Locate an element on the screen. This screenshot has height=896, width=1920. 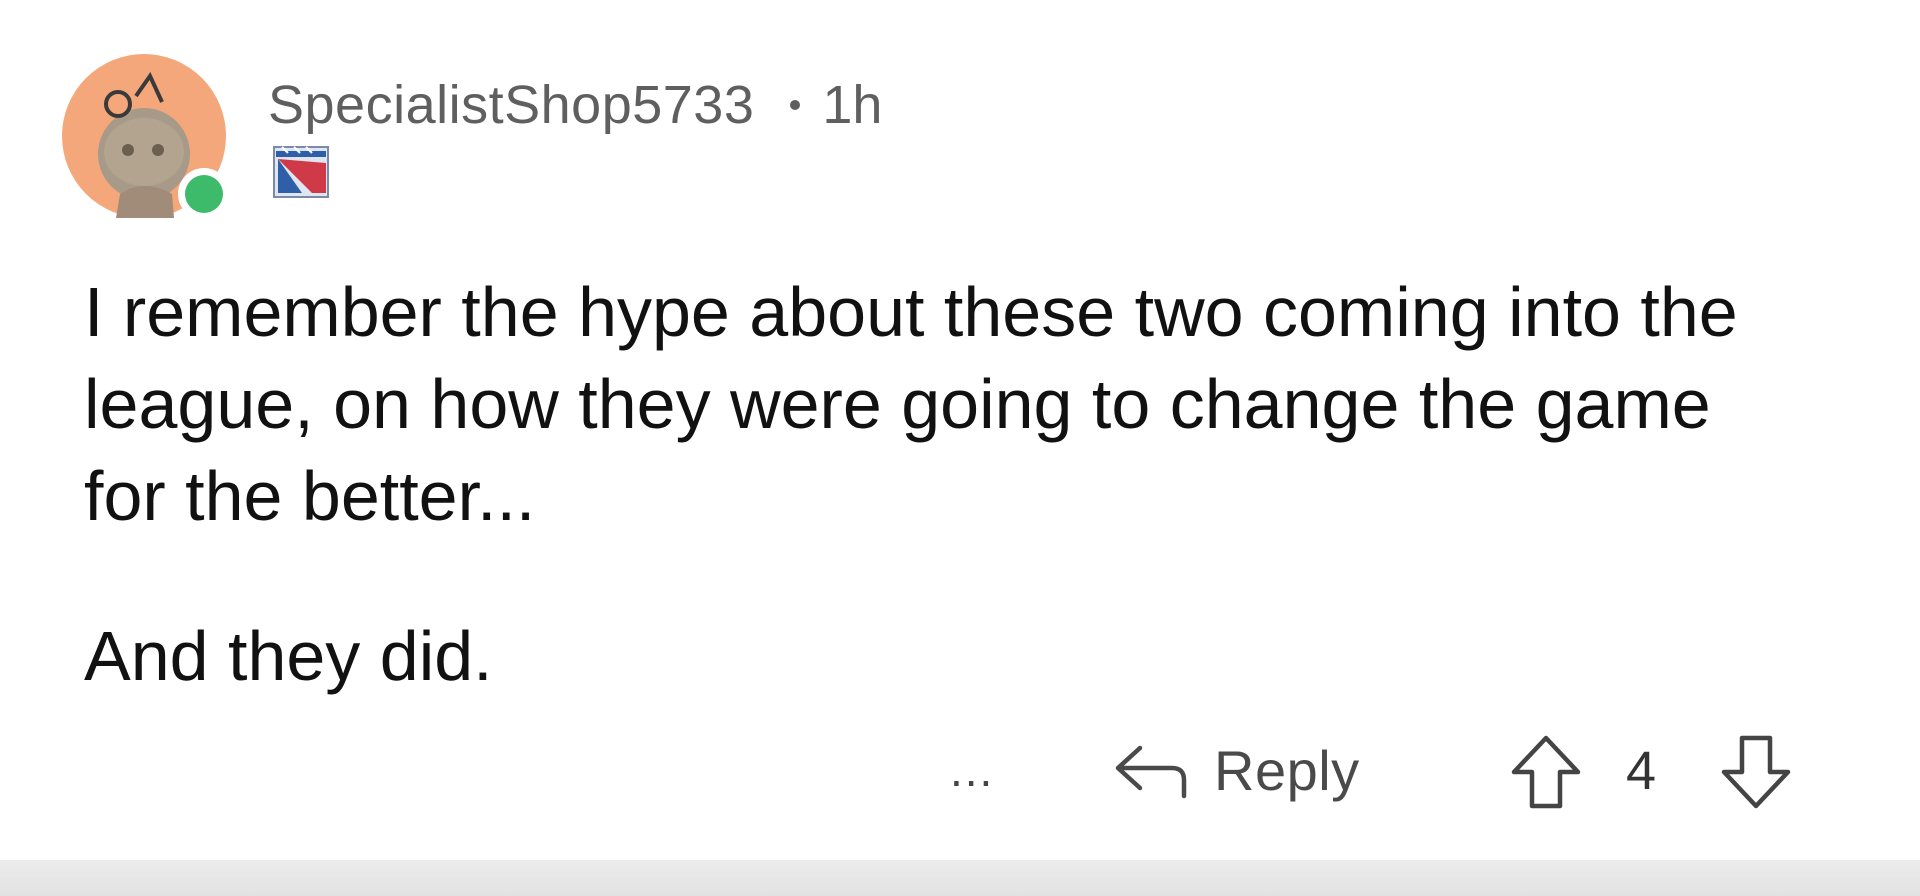
team-flair-icon is located at coordinates (301, 172).